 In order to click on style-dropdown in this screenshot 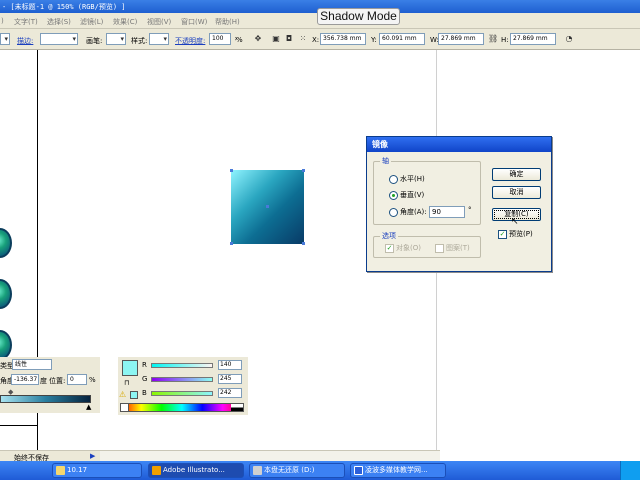, I will do `click(159, 39)`.